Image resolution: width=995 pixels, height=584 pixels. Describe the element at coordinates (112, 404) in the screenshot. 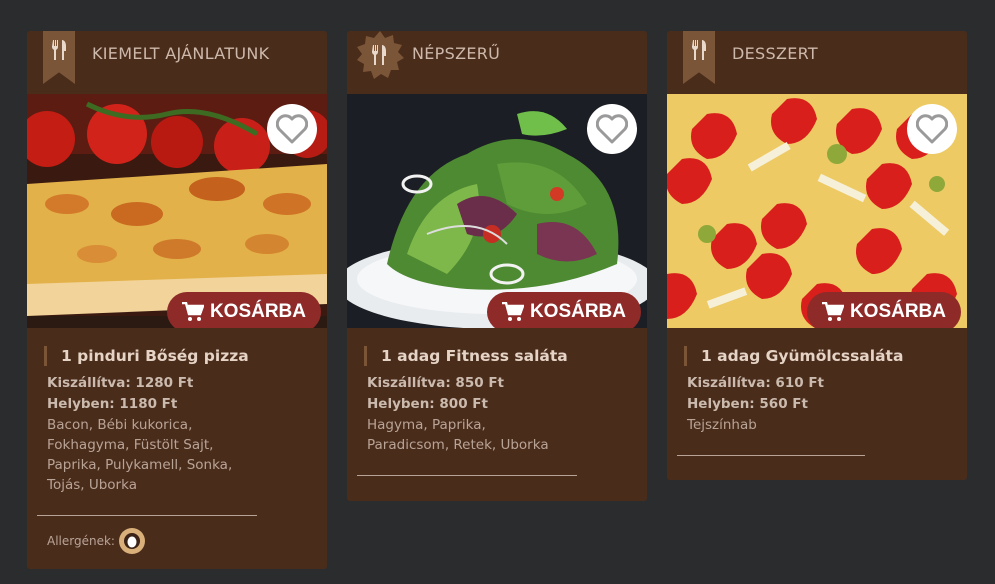

I see `onsite-price: Helyben: 1180 Ft` at that location.